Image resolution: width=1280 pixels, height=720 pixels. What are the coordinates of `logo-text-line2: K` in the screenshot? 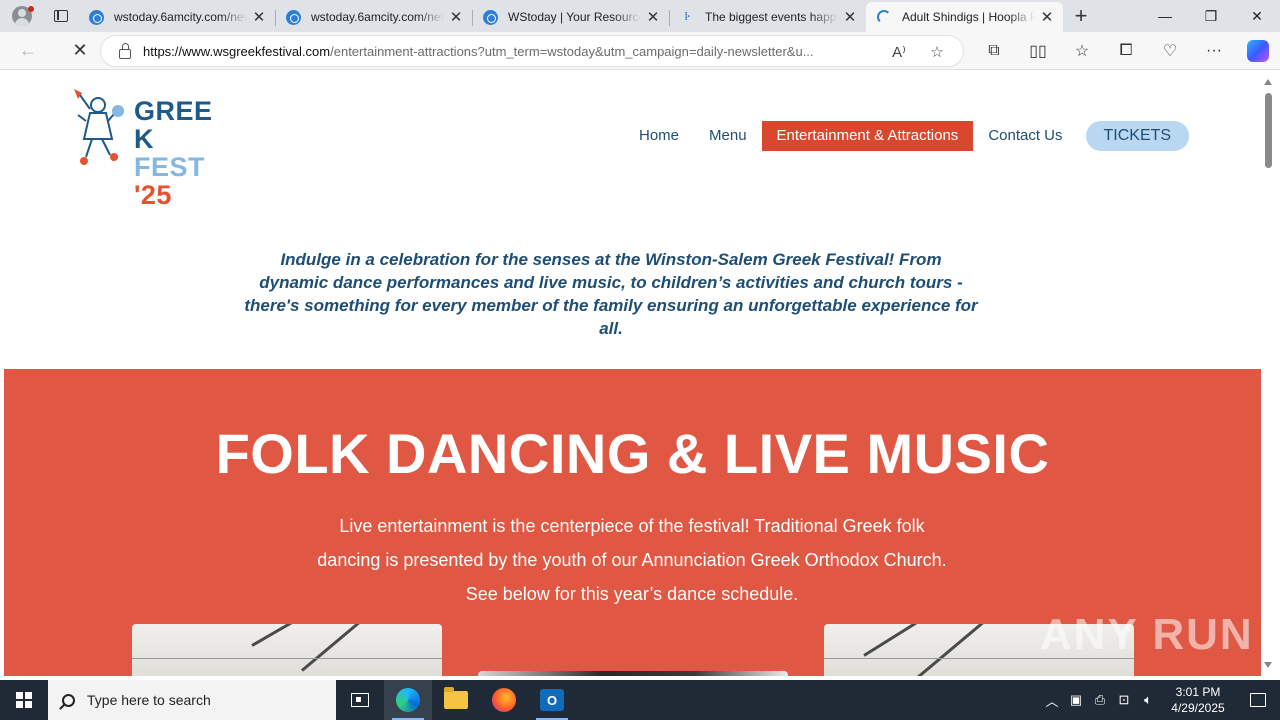 It's located at (144, 139).